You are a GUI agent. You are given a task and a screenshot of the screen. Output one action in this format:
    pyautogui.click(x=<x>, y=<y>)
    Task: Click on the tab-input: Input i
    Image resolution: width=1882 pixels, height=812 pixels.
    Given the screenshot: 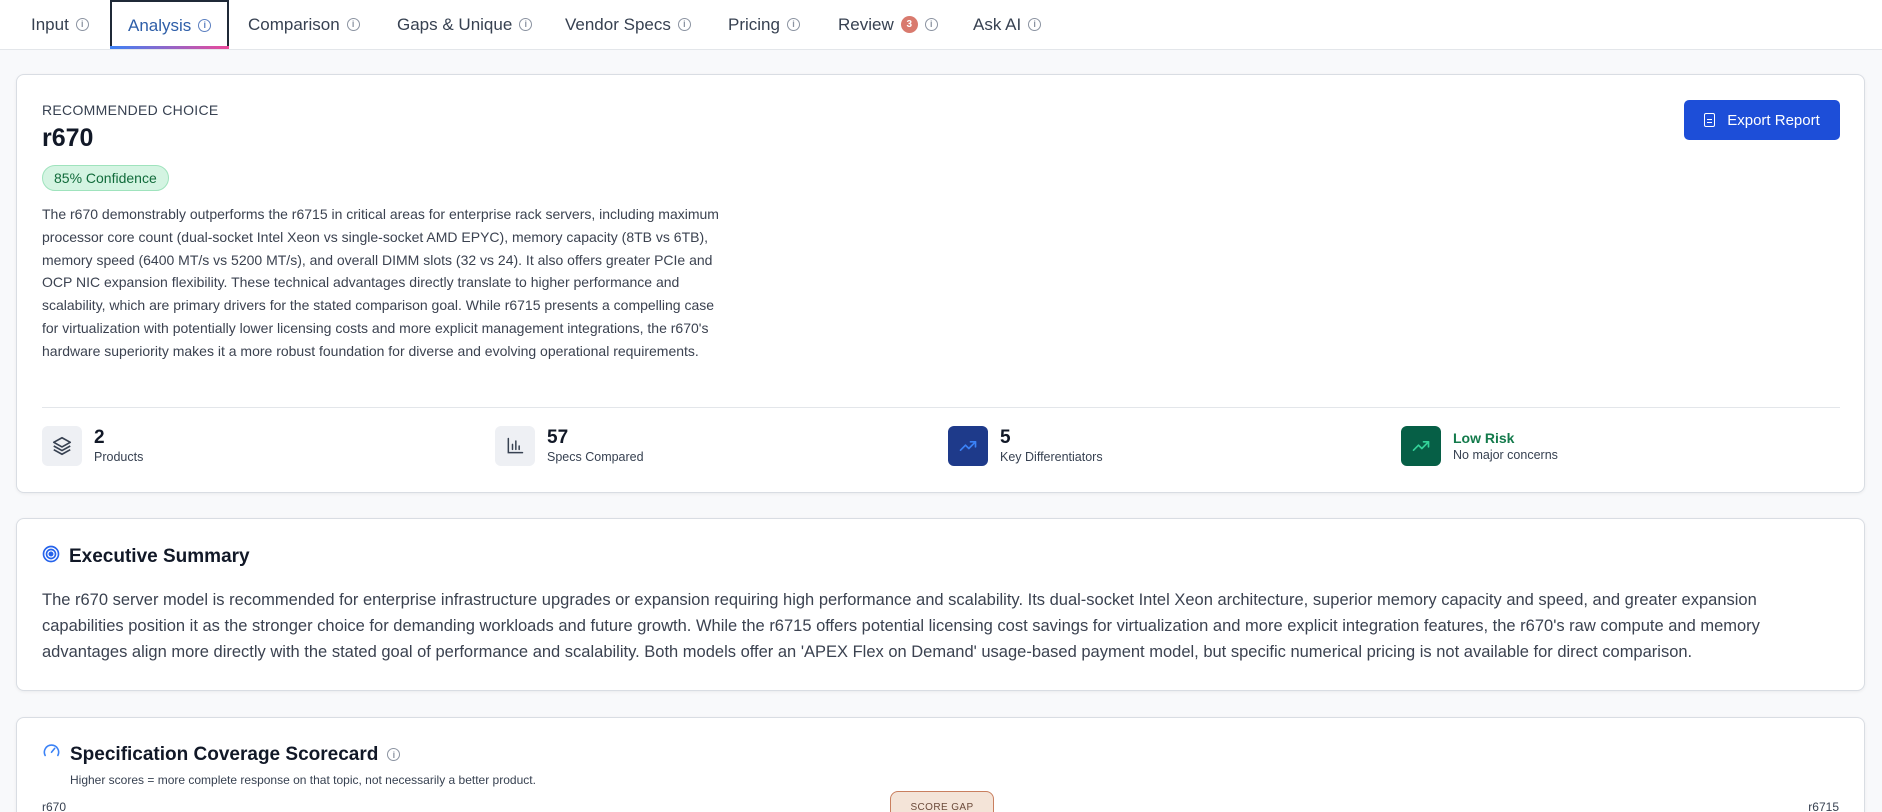 What is the action you would take?
    pyautogui.click(x=60, y=24)
    